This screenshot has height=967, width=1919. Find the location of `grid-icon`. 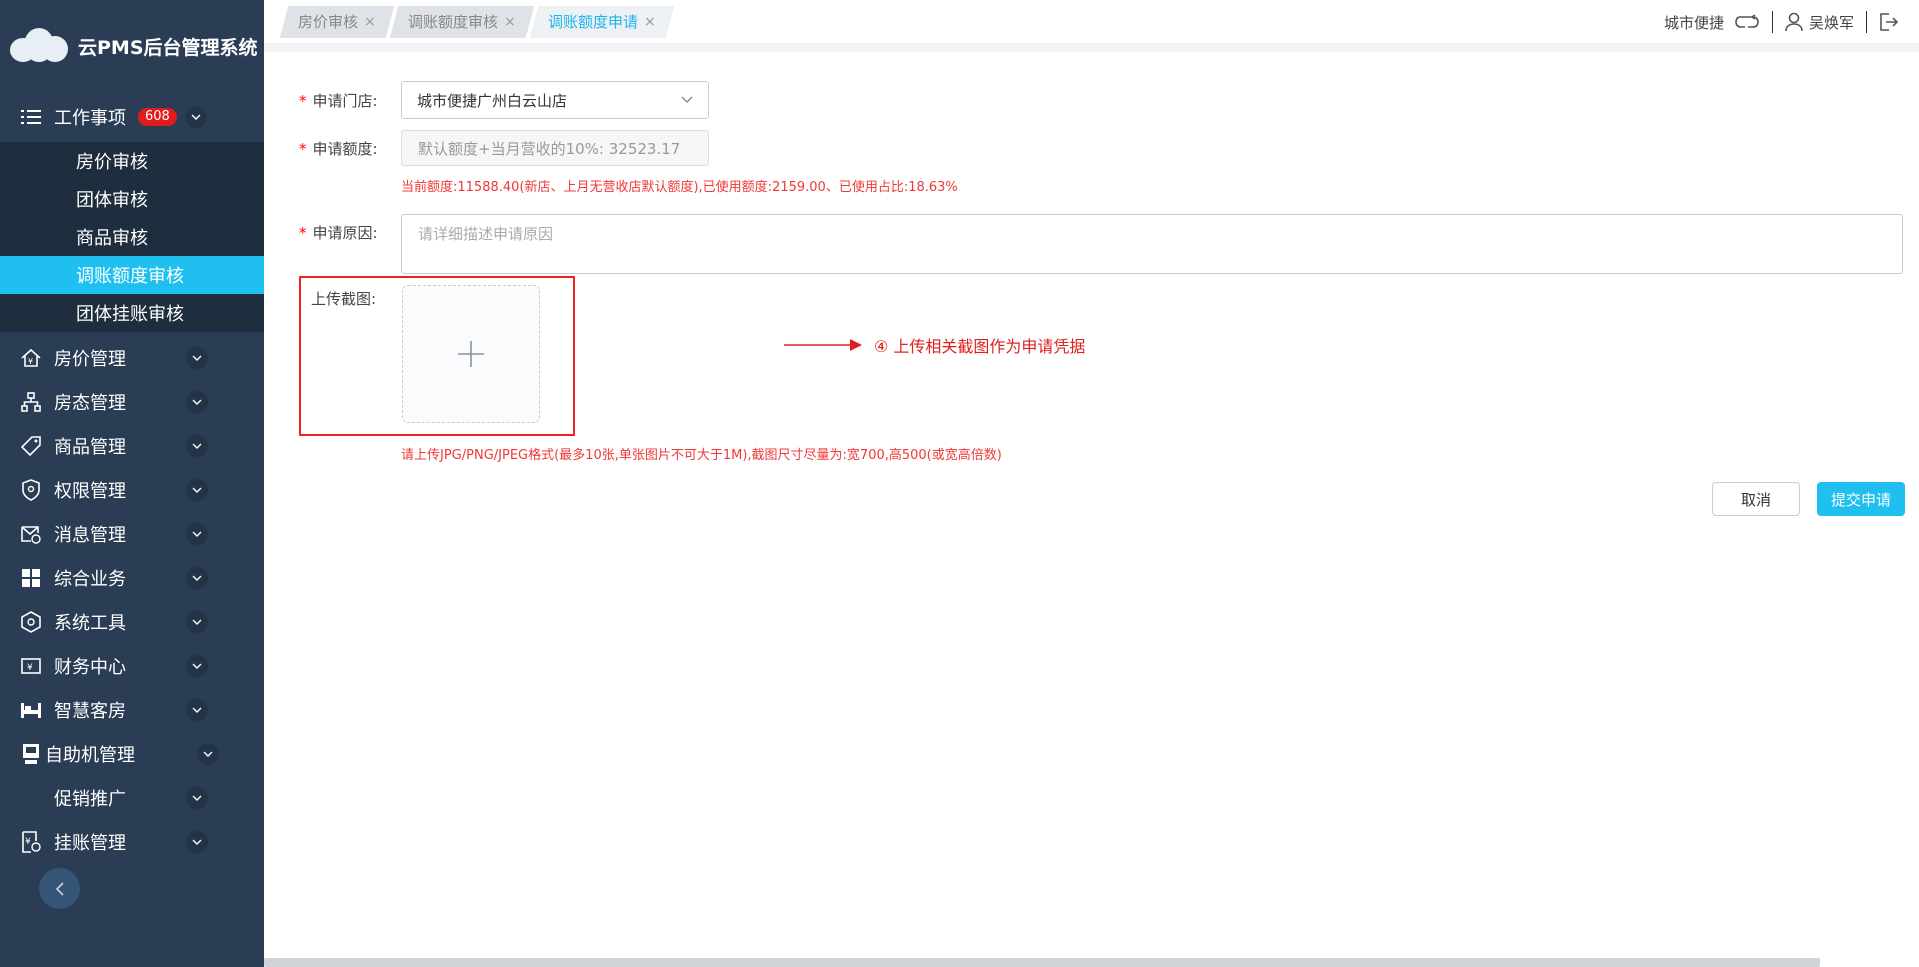

grid-icon is located at coordinates (31, 578).